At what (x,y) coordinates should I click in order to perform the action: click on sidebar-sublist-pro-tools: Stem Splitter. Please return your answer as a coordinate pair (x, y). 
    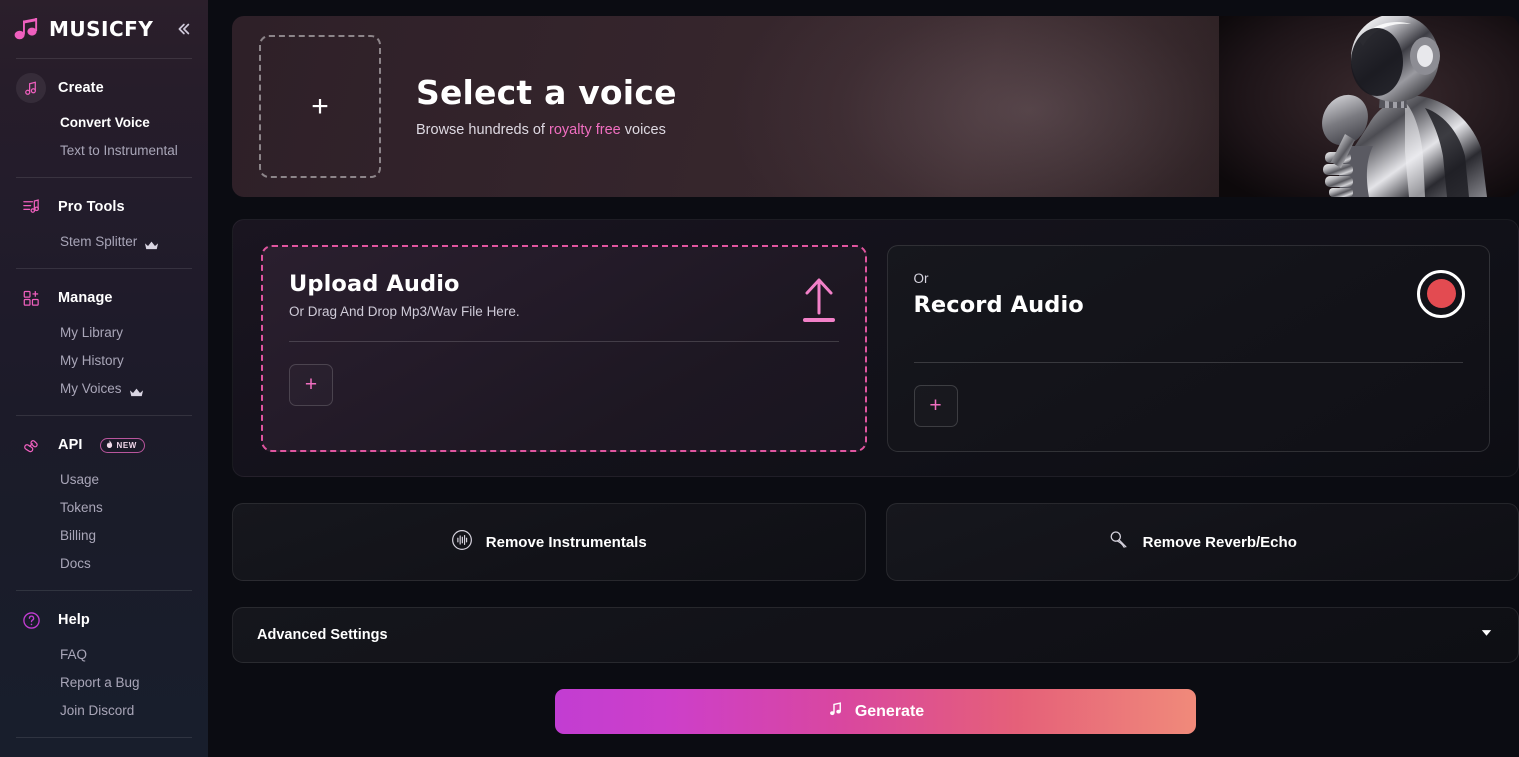
    Looking at the image, I should click on (104, 242).